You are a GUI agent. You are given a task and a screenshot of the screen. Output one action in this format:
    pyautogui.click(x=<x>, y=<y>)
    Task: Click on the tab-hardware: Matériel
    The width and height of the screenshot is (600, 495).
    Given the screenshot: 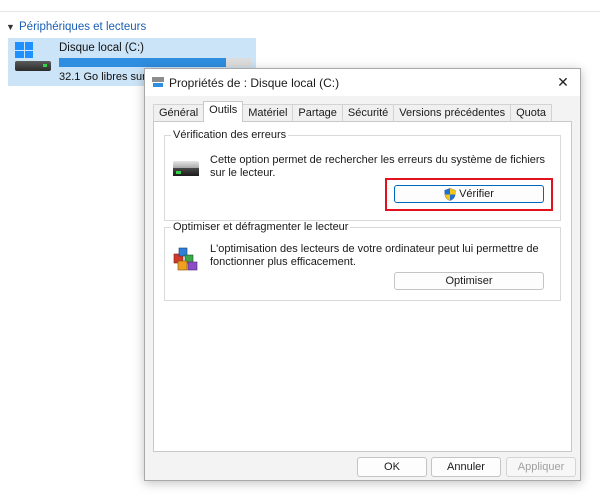 What is the action you would take?
    pyautogui.click(x=268, y=113)
    